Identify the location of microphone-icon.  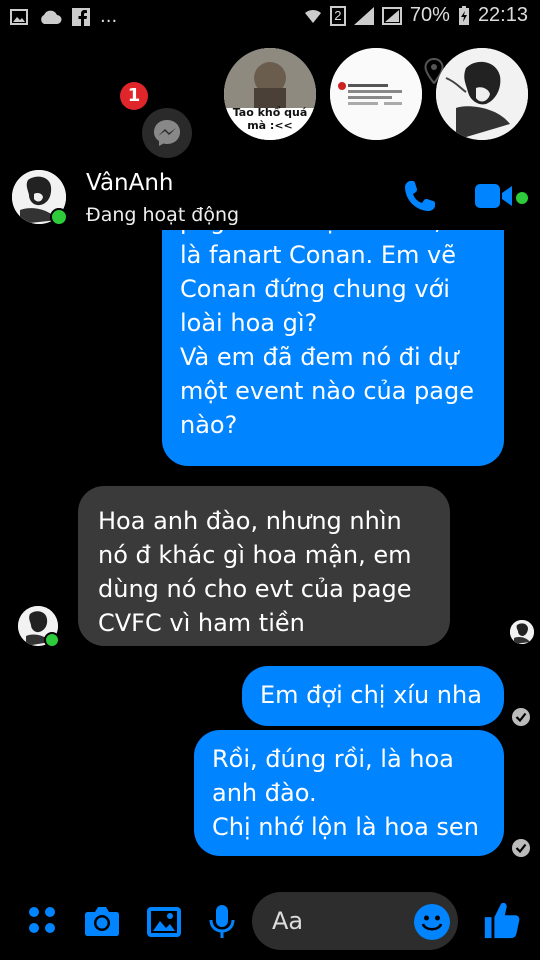
(222, 922).